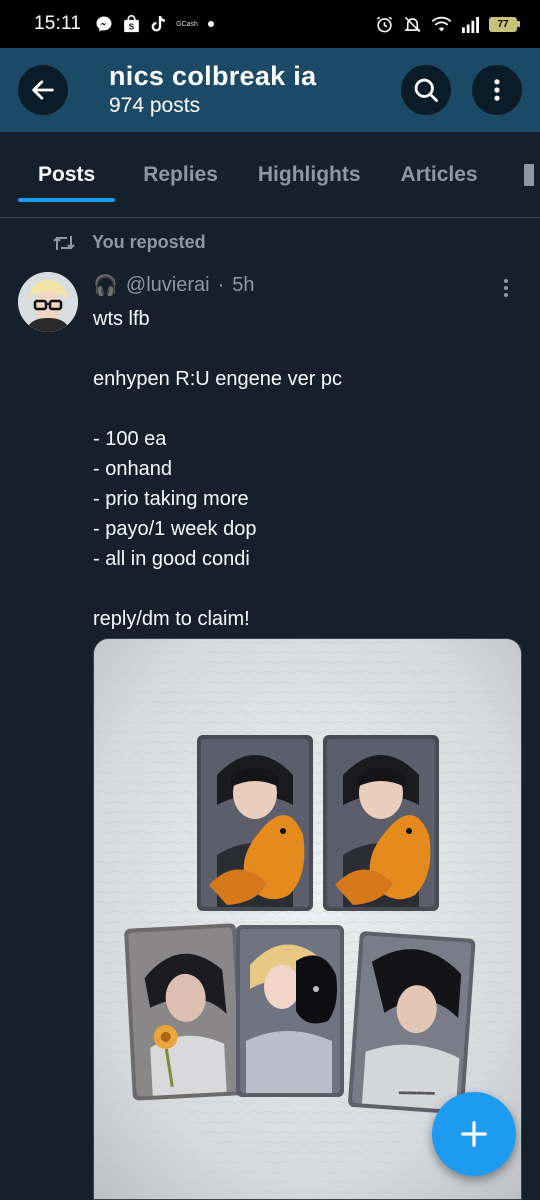 Image resolution: width=540 pixels, height=1200 pixels. I want to click on post-text-line: wts lfb, so click(121, 319).